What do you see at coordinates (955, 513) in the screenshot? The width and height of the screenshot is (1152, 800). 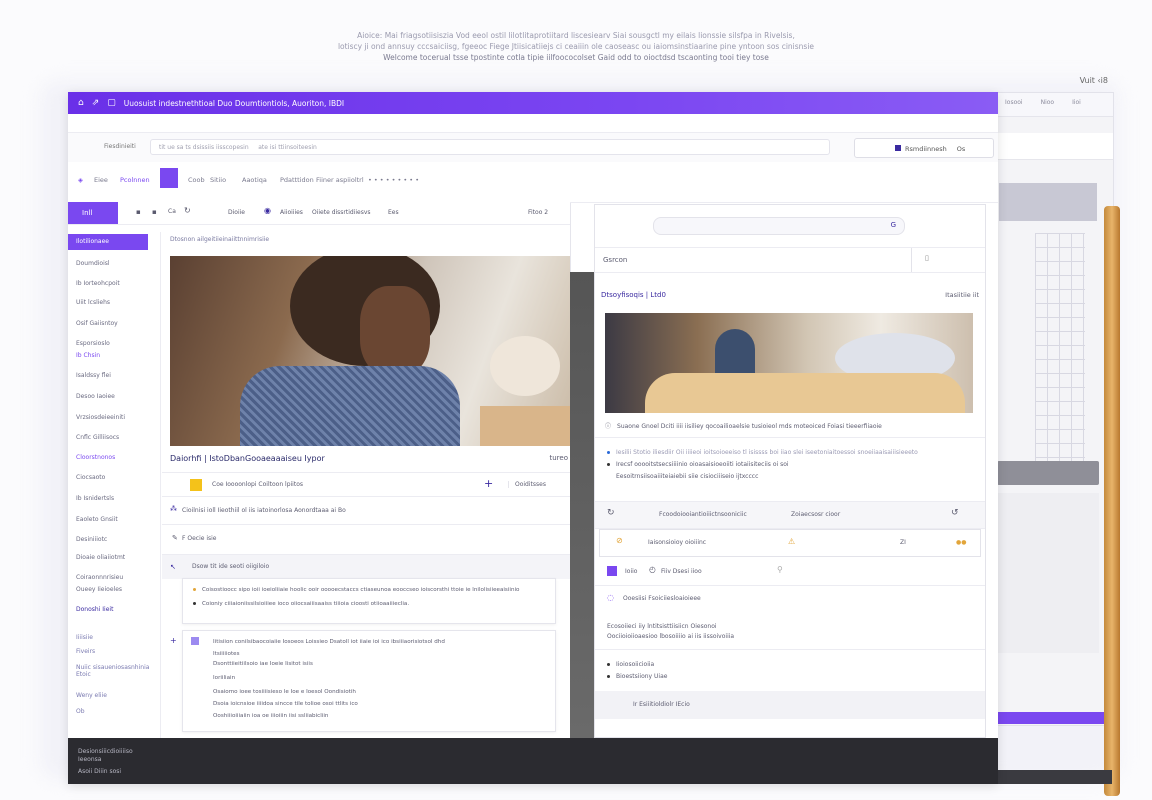 I see `sync-icon: ↺` at bounding box center [955, 513].